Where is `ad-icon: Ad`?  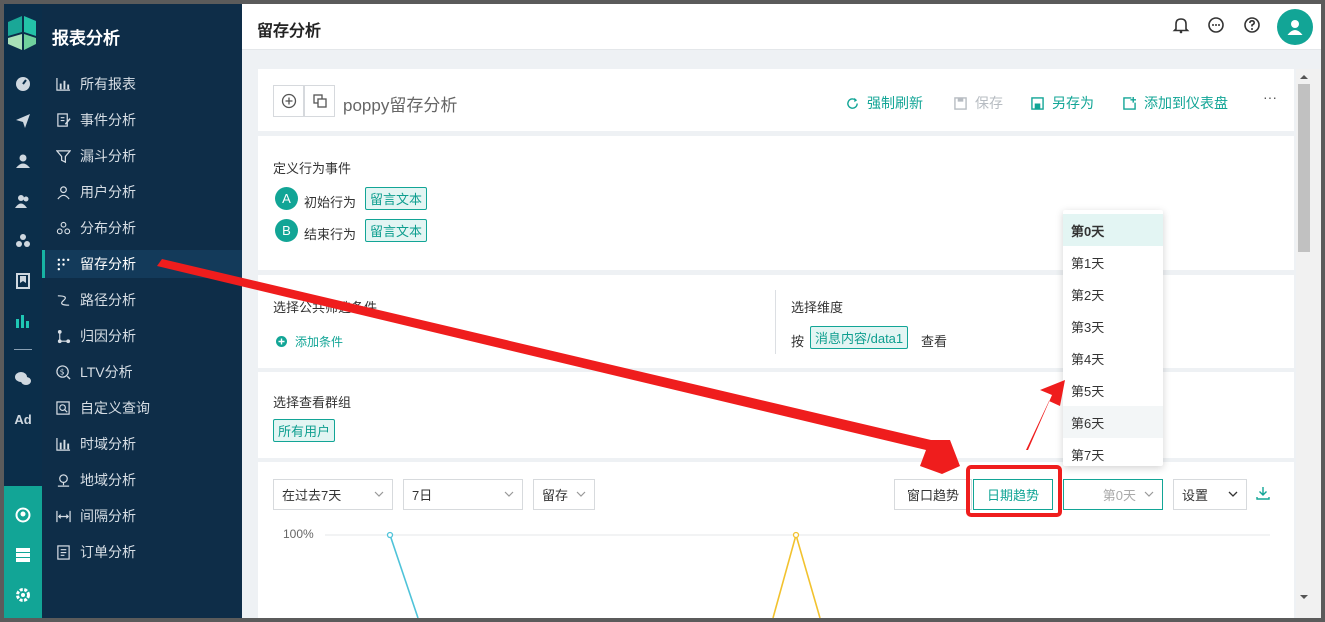 ad-icon: Ad is located at coordinates (23, 419).